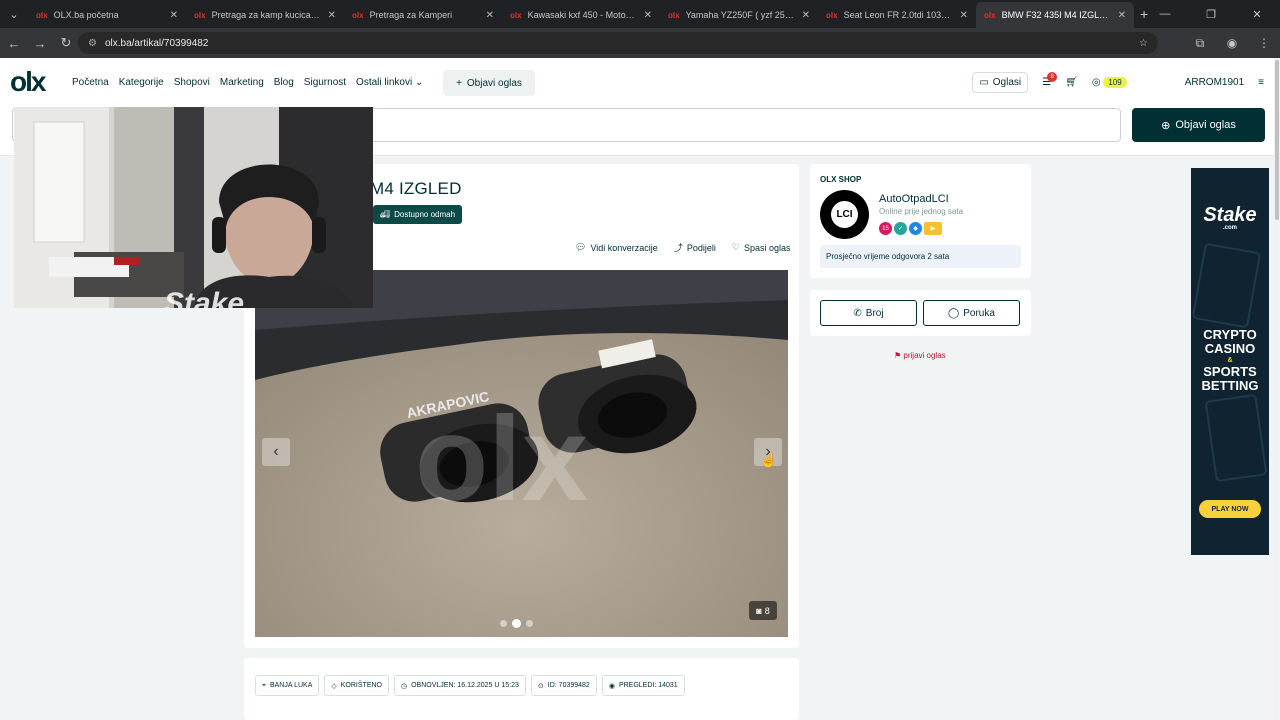  I want to click on gallery-prev-button: ‹, so click(276, 452).